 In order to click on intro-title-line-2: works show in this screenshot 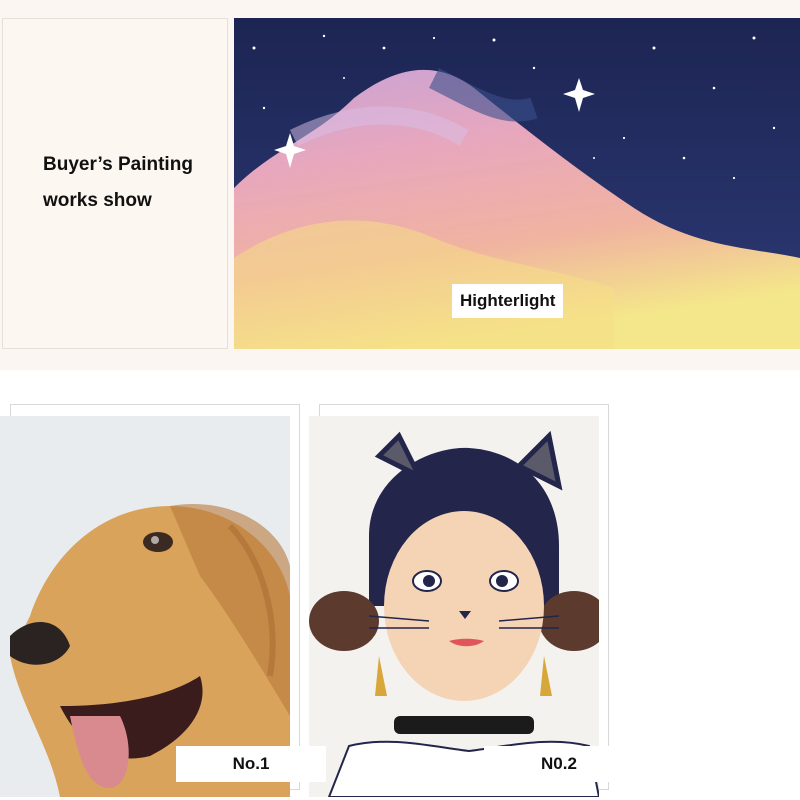, I will do `click(97, 200)`.